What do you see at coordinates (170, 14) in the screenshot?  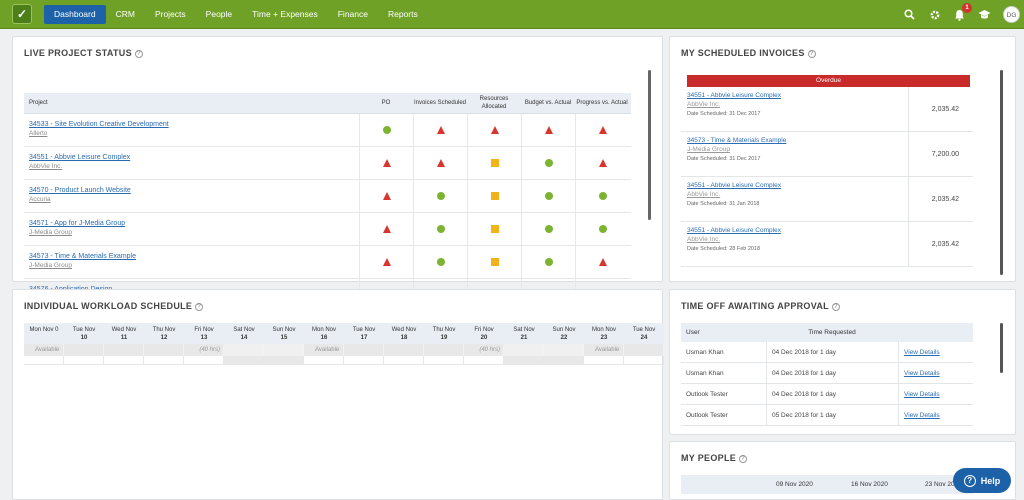 I see `nav-projects: Projects` at bounding box center [170, 14].